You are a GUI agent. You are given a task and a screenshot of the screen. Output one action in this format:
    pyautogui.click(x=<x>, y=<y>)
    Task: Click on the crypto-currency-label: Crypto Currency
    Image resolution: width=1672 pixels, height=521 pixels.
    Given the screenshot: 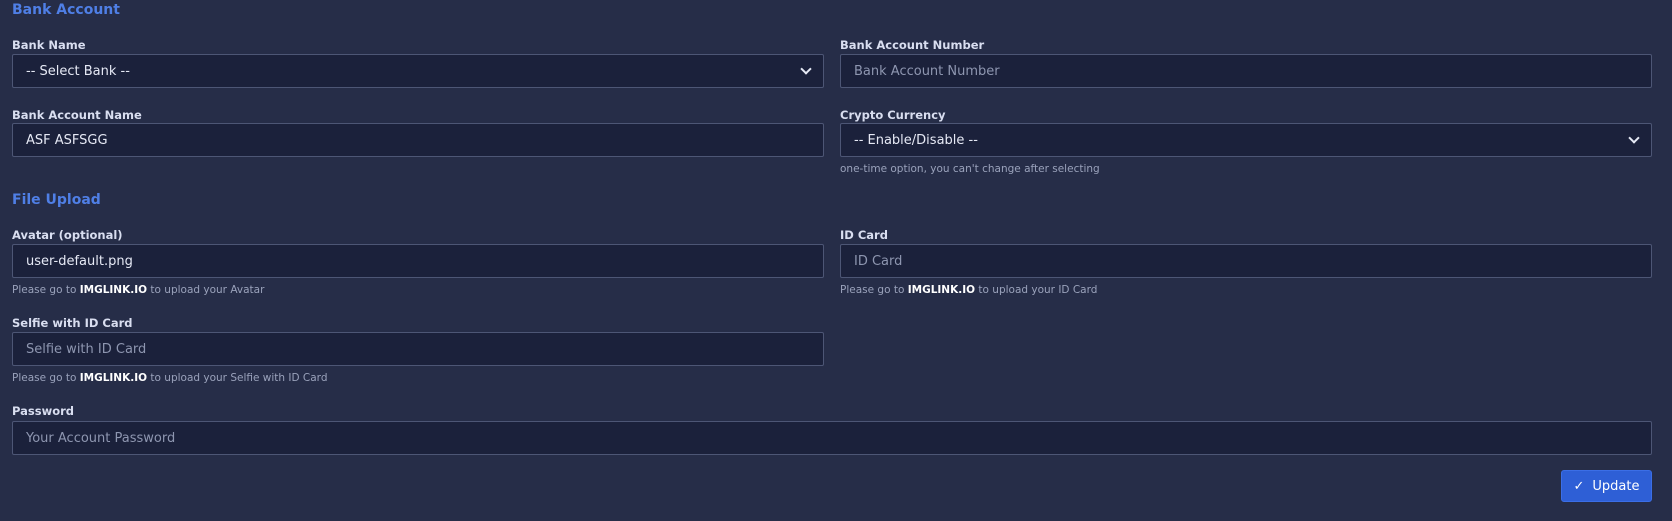 What is the action you would take?
    pyautogui.click(x=893, y=115)
    